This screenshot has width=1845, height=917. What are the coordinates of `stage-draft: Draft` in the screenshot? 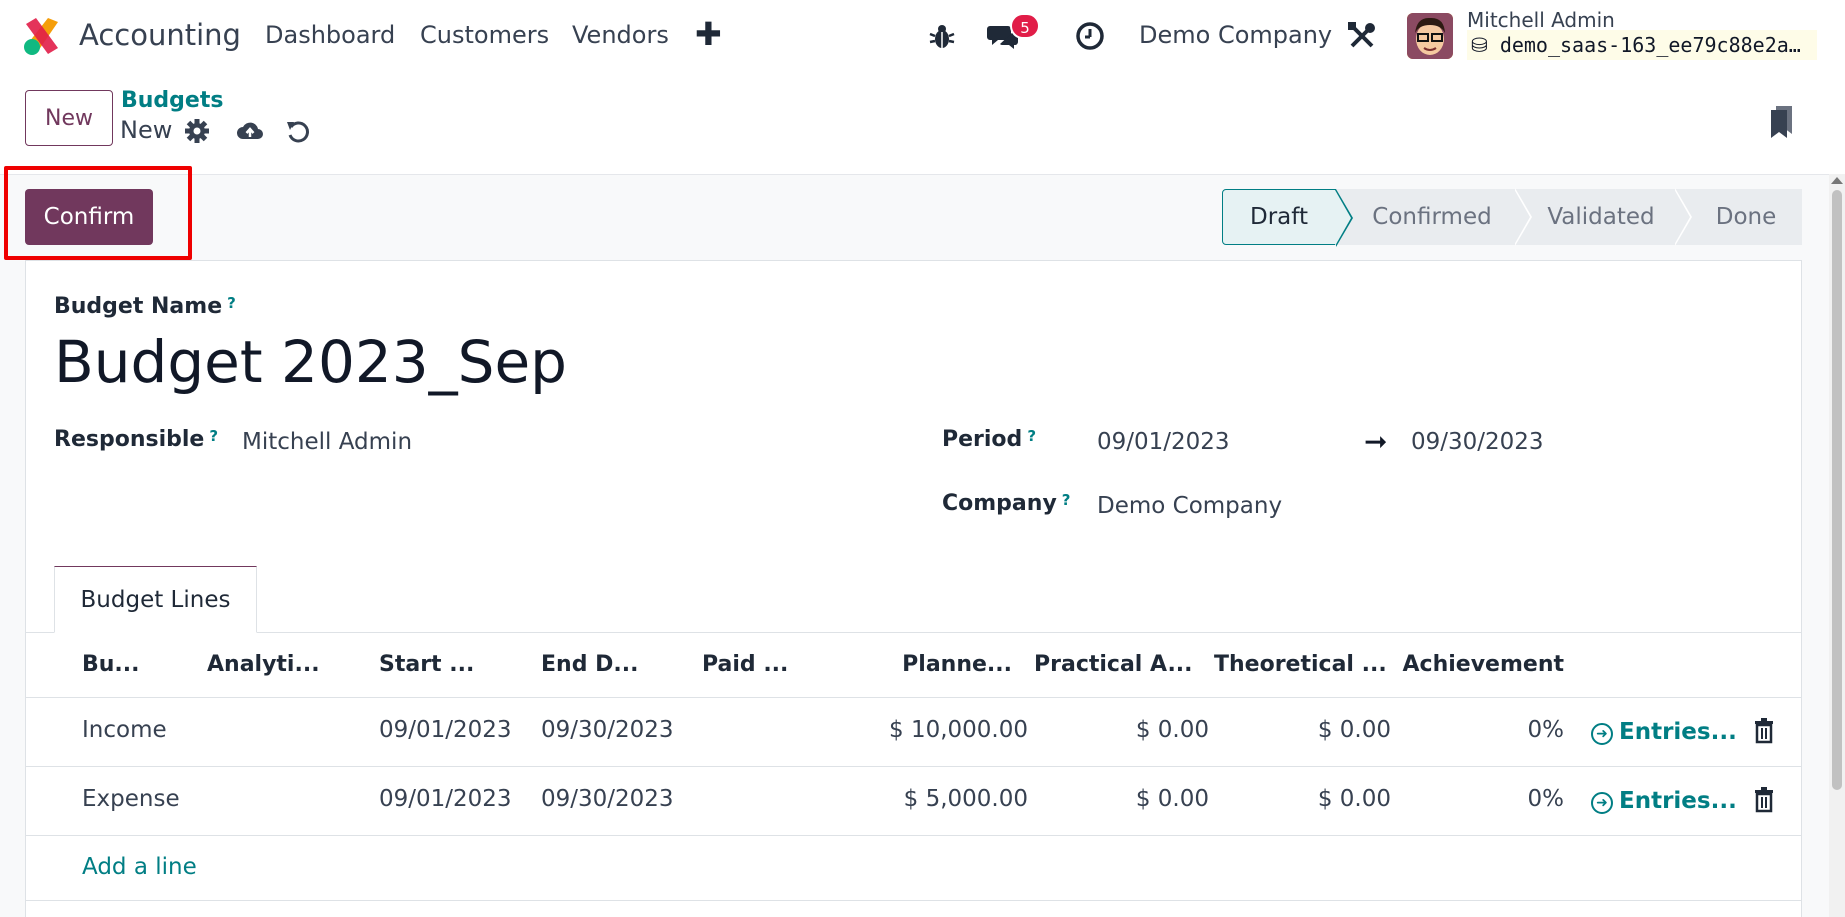 It's located at (1287, 218).